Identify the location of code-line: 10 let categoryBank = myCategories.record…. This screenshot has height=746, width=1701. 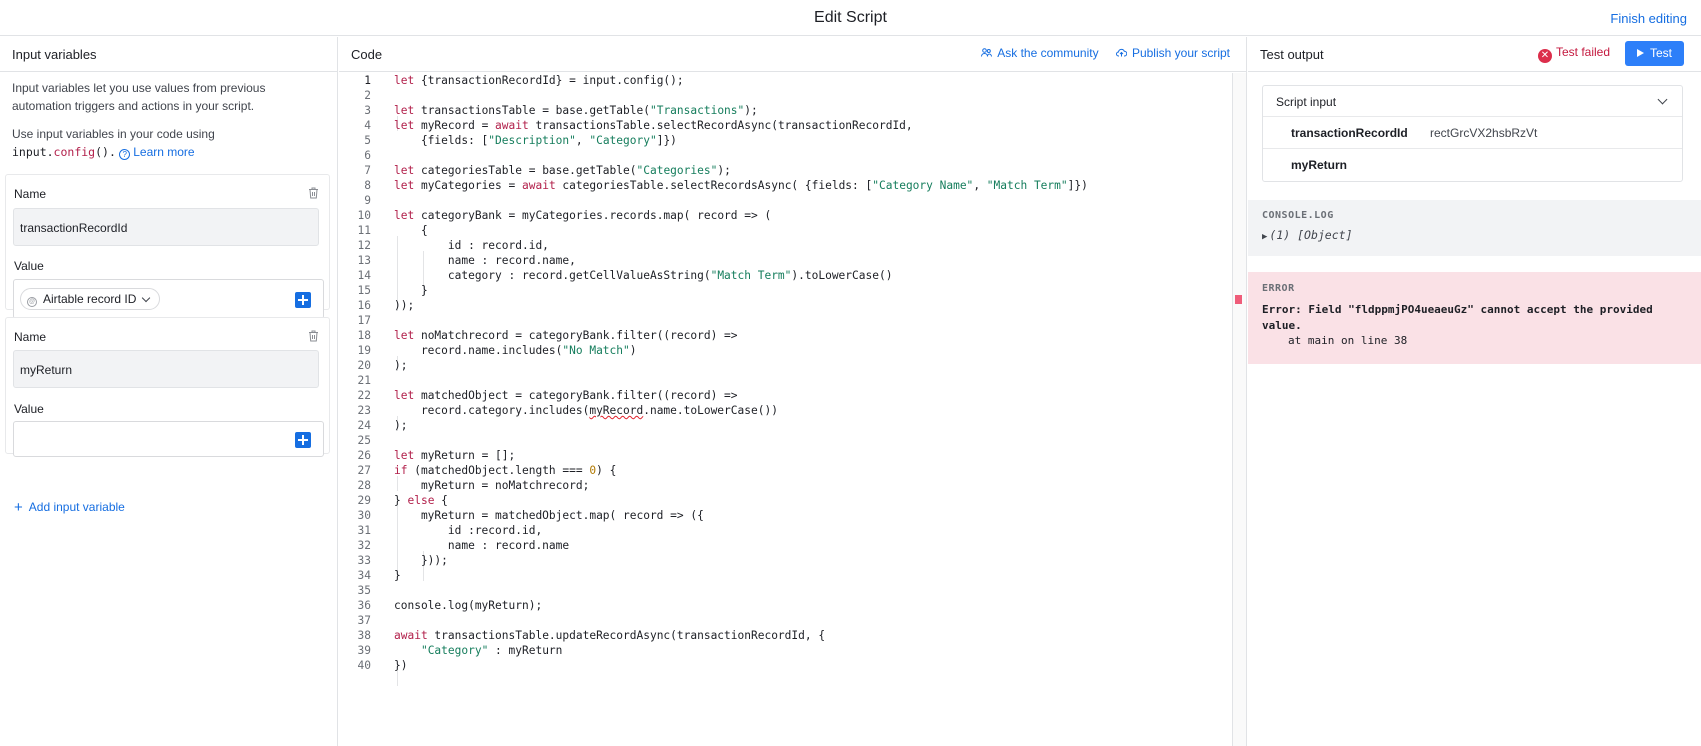
(785, 216).